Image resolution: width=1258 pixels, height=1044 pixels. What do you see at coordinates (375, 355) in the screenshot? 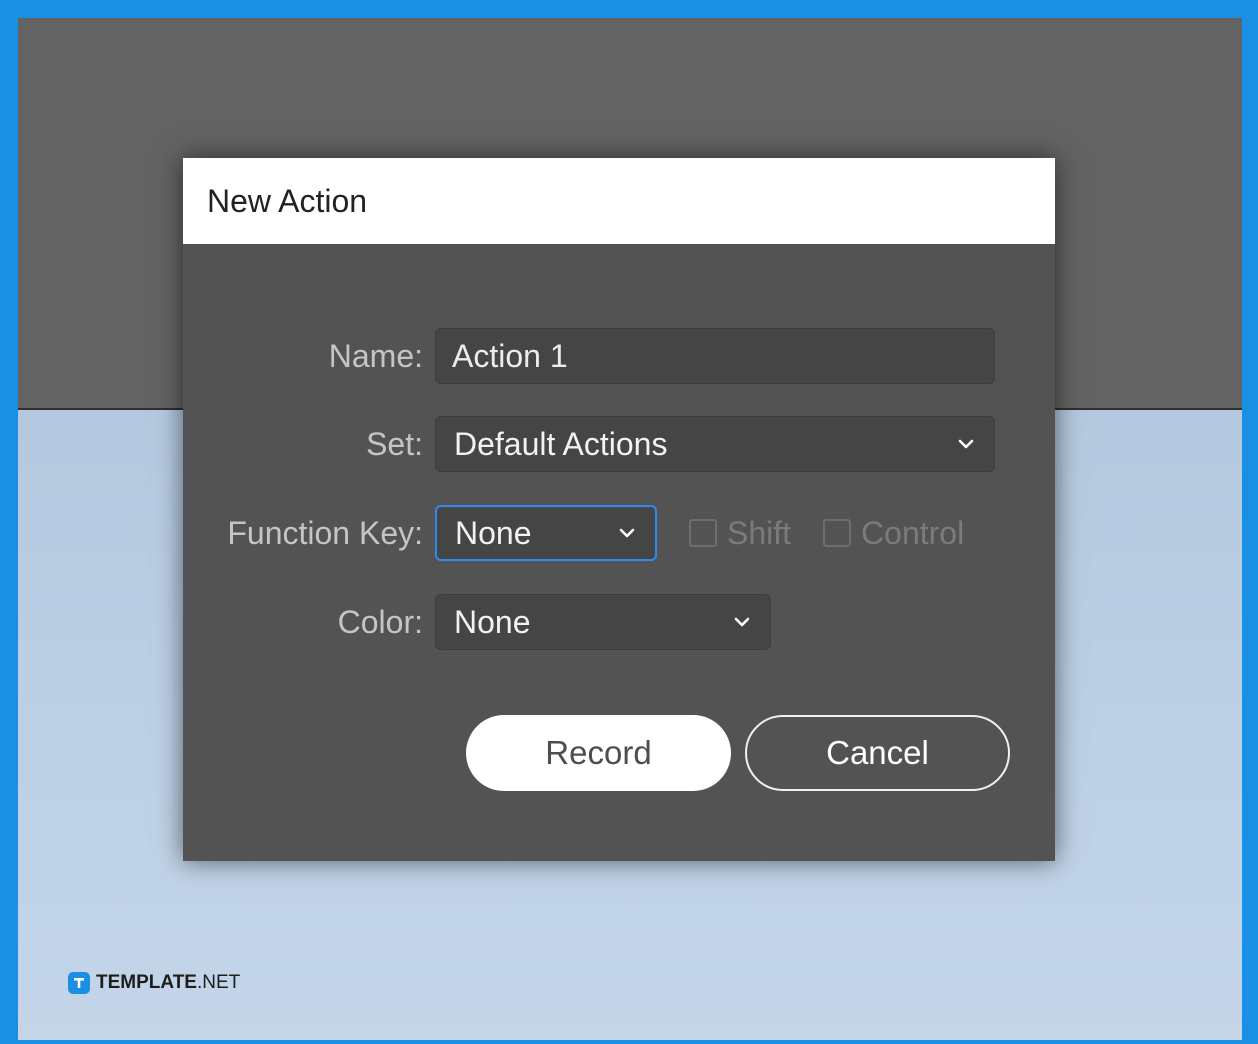
I see `name-label: Name:` at bounding box center [375, 355].